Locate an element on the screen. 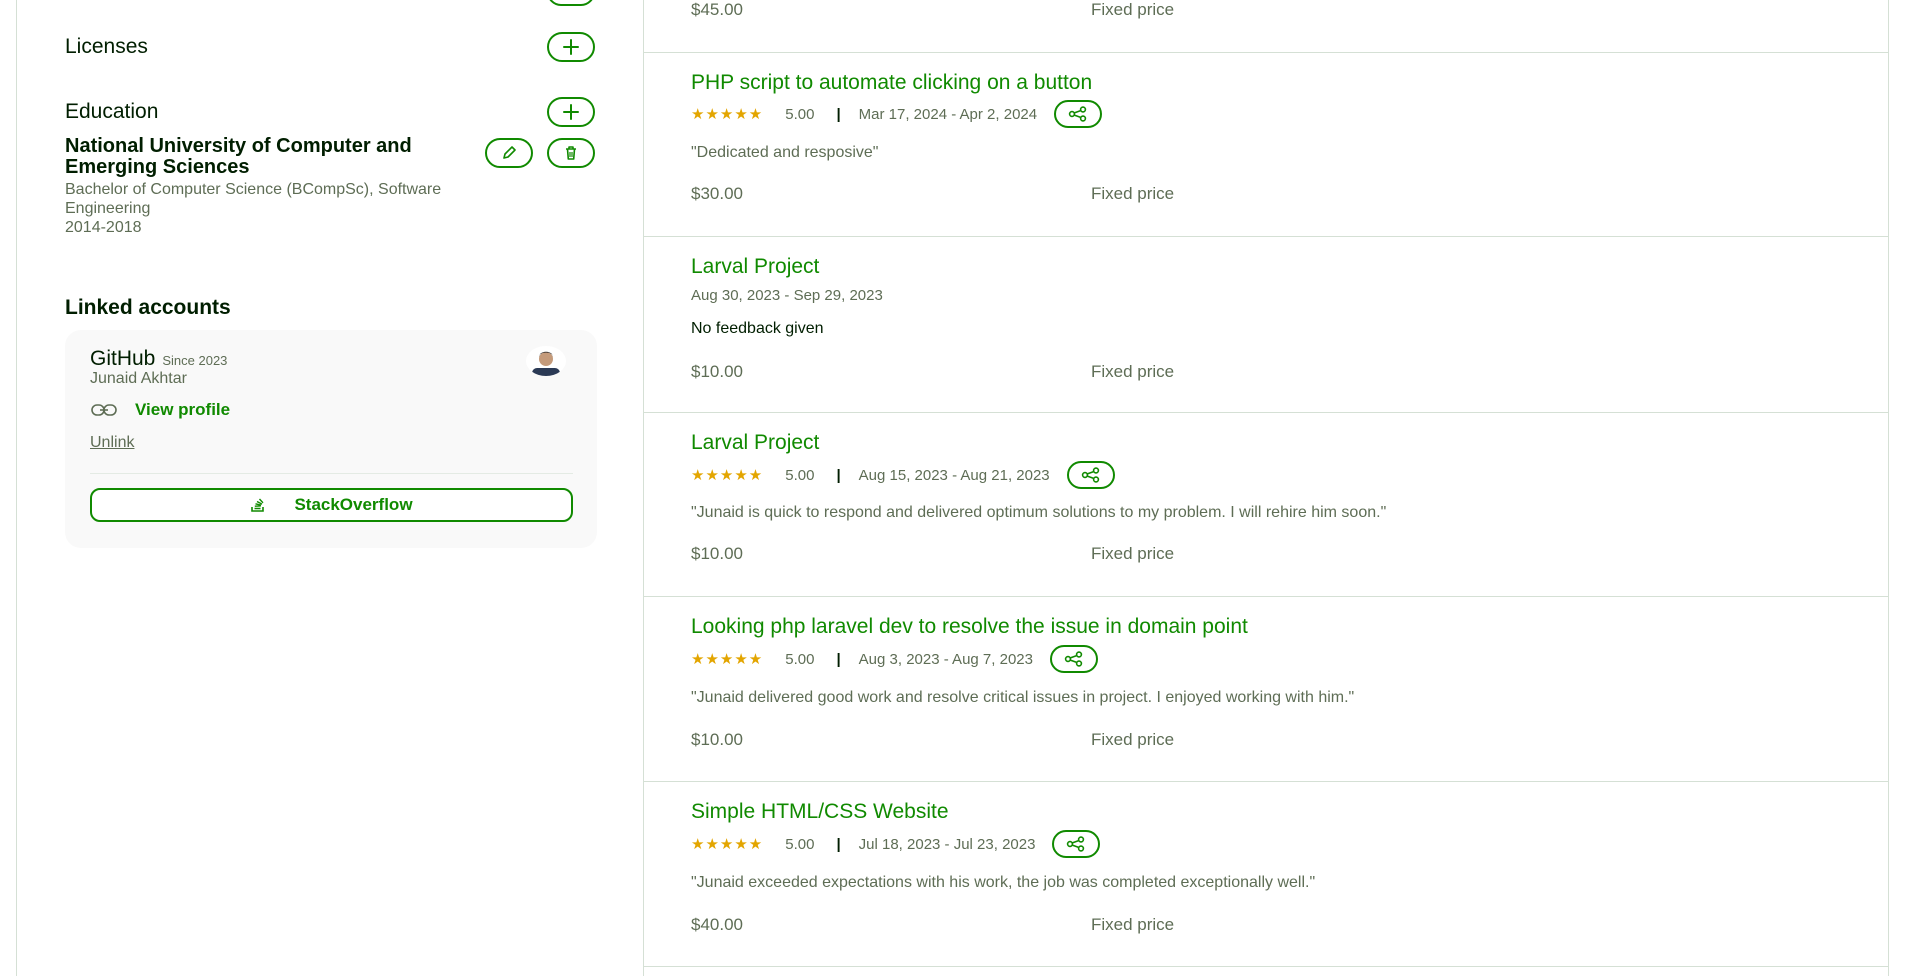  job-meta: ★★★★★ 5.00 | Jul 18, 2023 - Jul 23, 2023 is located at coordinates (896, 844).